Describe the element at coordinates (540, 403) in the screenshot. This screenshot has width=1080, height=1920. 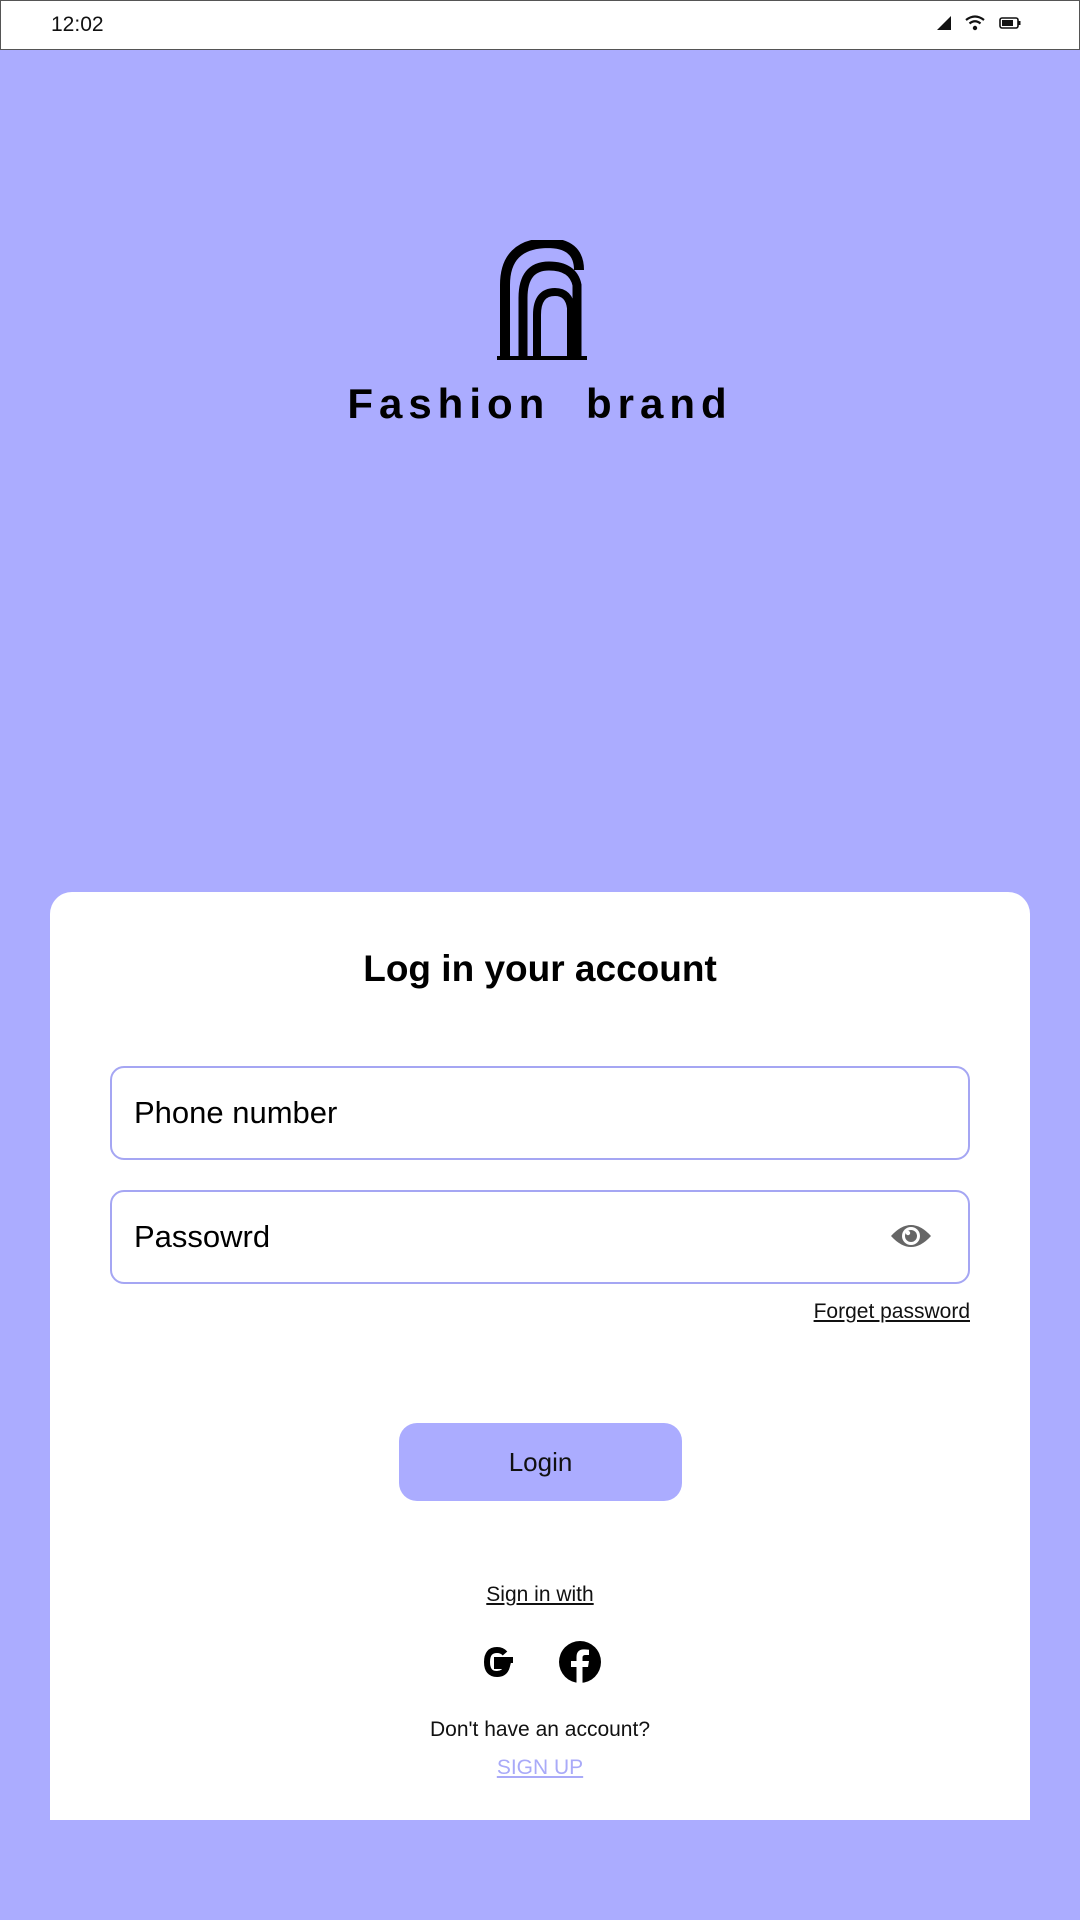
I see `brand-name: Fashion brand` at that location.